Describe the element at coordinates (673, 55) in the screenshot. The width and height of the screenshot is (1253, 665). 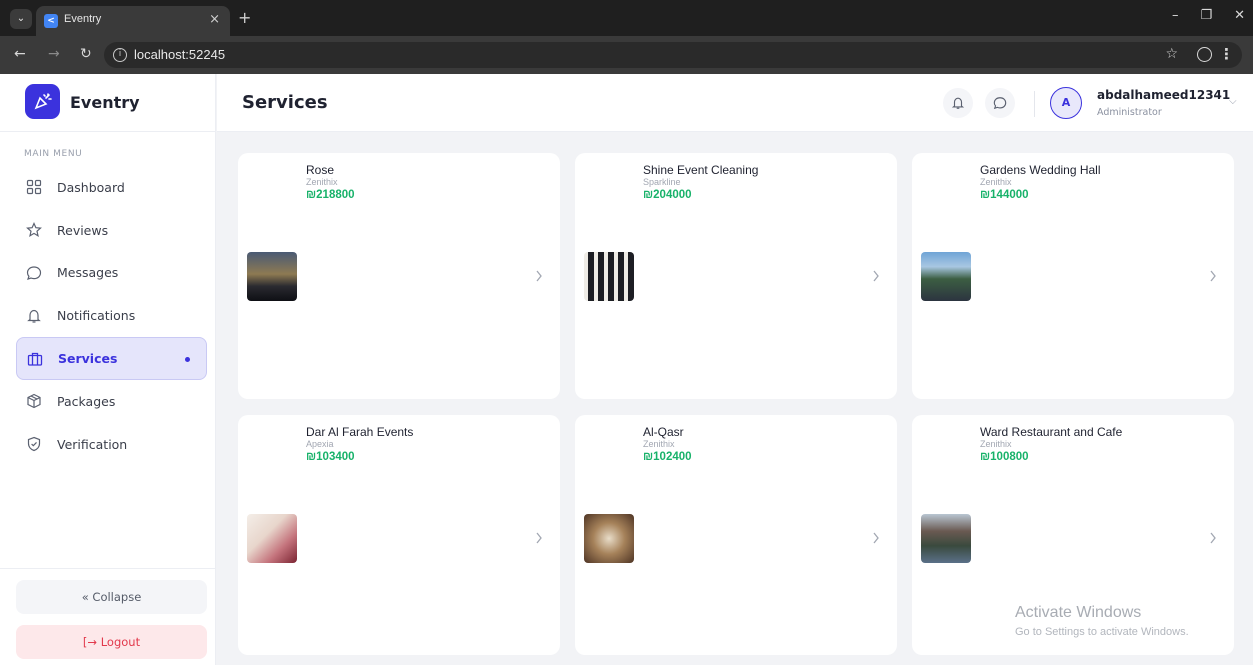
I see `address-bar: i localhost:52245 ☆ ⋮` at that location.